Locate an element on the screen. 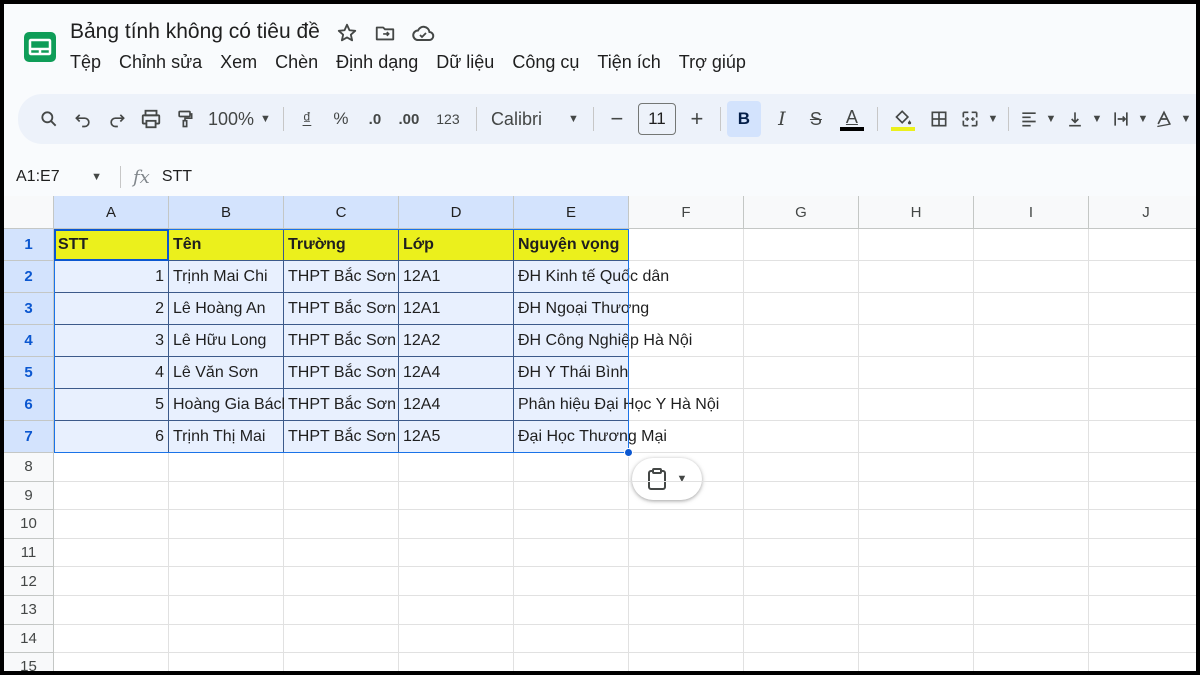  cell-h1 is located at coordinates (916, 245).